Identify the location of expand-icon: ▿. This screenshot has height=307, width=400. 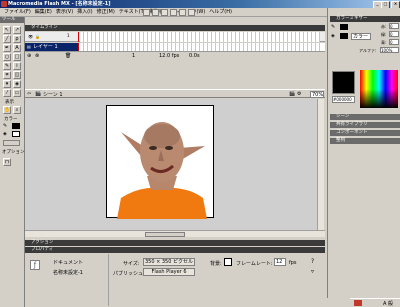
(312, 271).